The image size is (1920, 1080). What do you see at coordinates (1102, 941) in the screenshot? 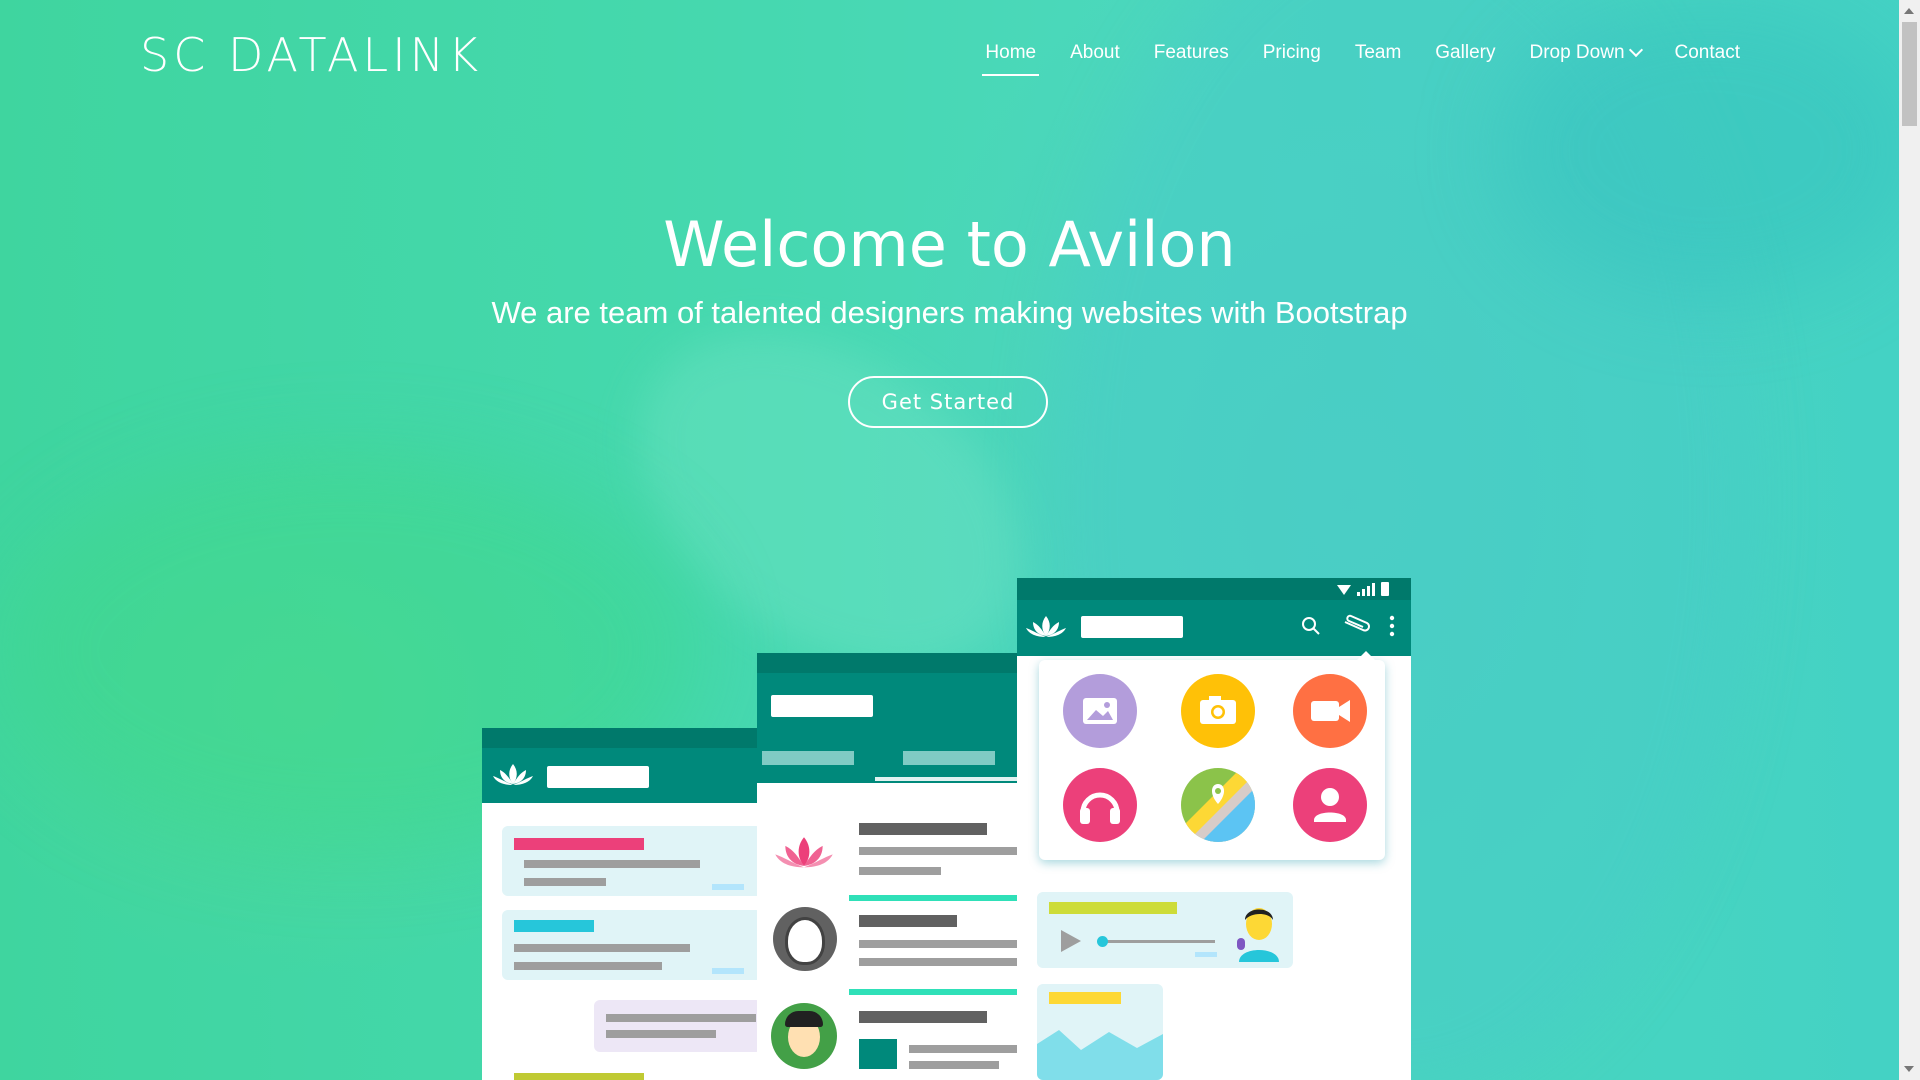
I see `audio-progress-knob` at bounding box center [1102, 941].